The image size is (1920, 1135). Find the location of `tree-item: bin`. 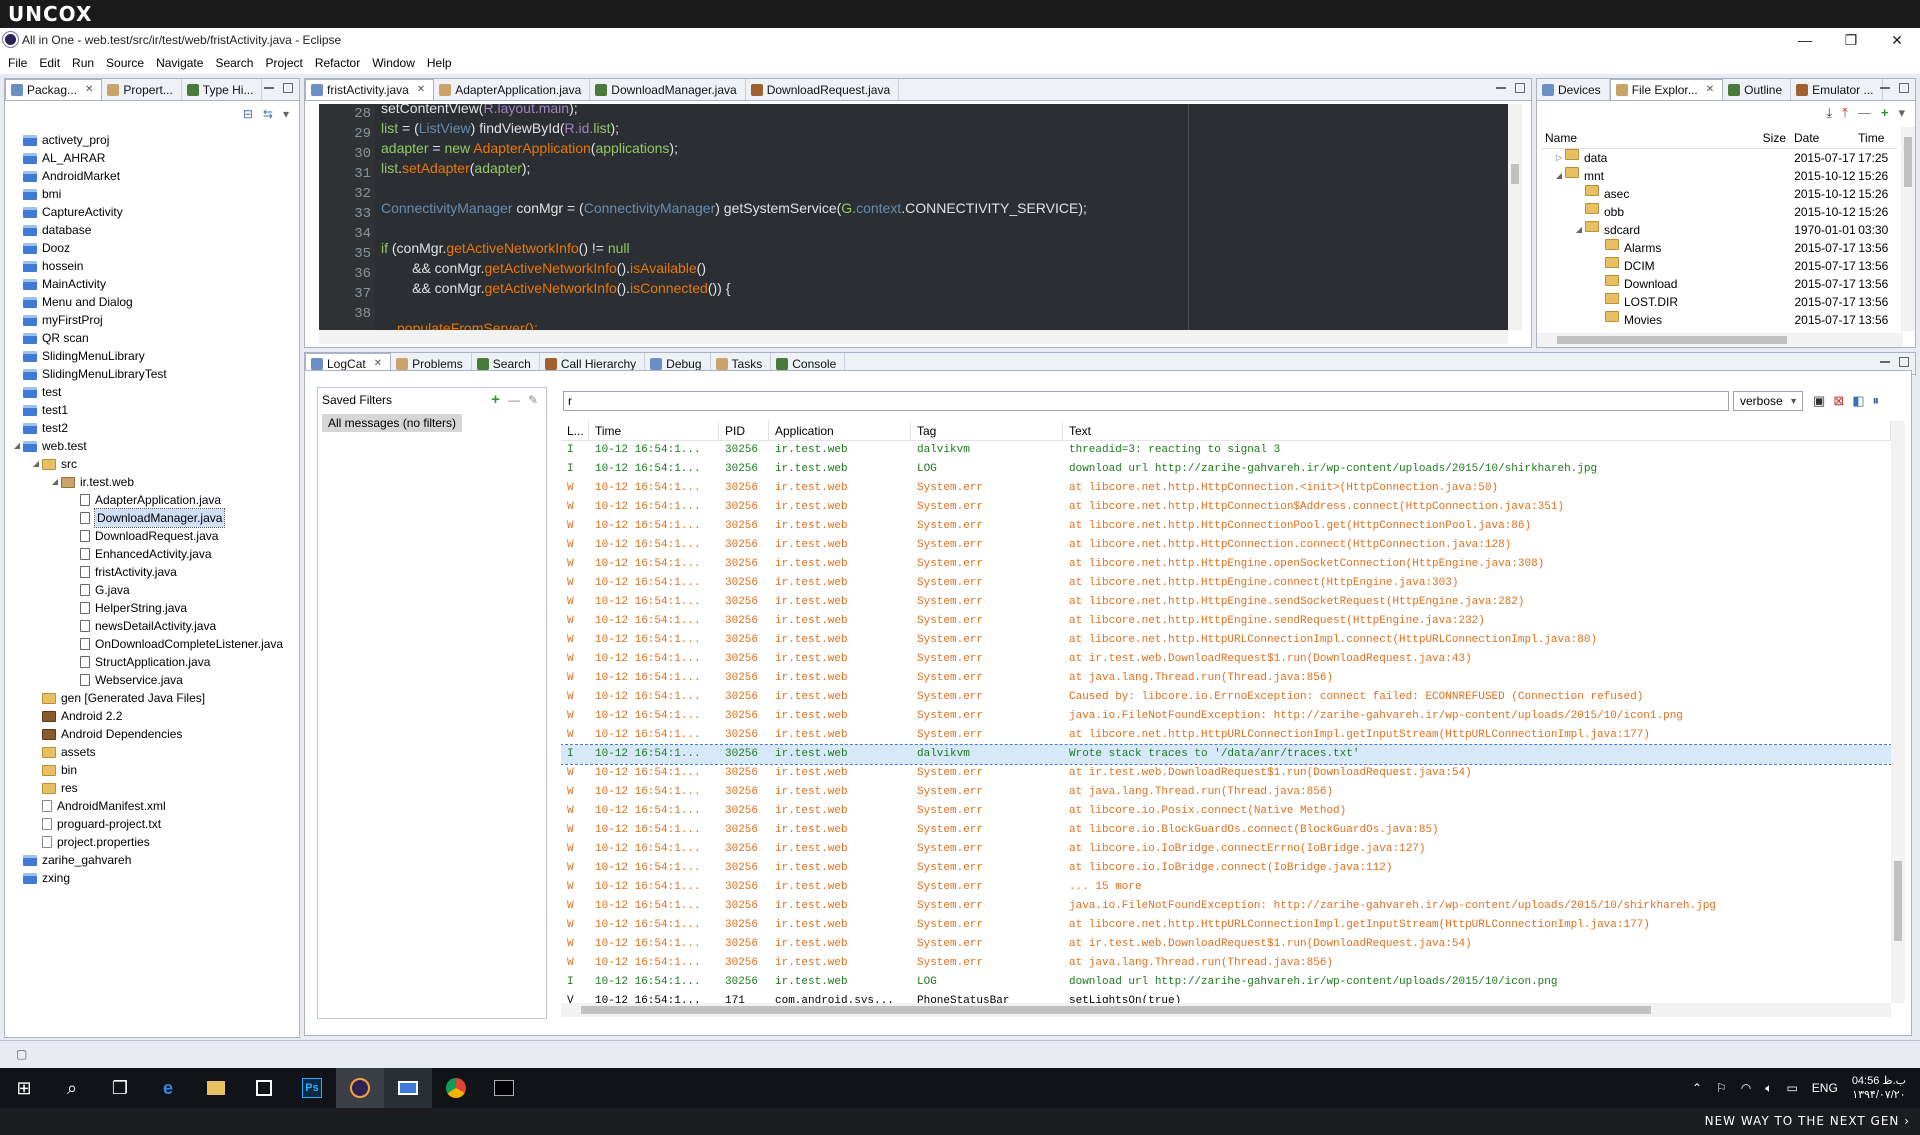

tree-item: bin is located at coordinates (153, 770).